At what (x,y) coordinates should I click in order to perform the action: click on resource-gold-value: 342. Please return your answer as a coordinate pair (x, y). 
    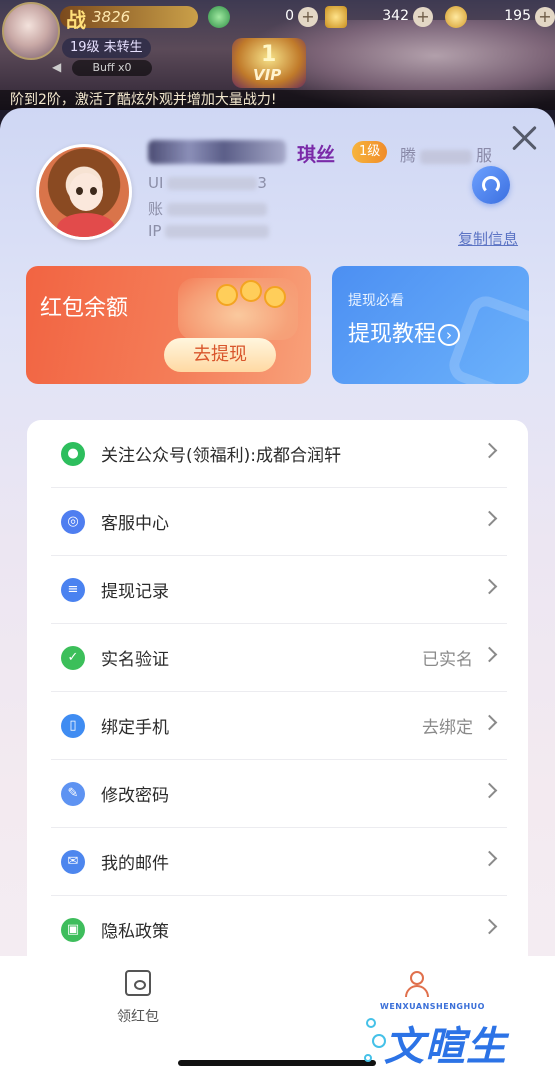
    Looking at the image, I should click on (395, 16).